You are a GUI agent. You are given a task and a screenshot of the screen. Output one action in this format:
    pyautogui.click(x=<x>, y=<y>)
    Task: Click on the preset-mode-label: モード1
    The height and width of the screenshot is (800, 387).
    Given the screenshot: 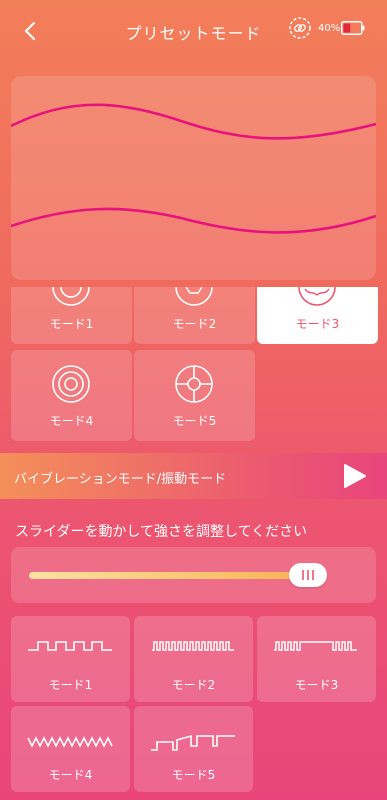 What is the action you would take?
    pyautogui.click(x=71, y=324)
    